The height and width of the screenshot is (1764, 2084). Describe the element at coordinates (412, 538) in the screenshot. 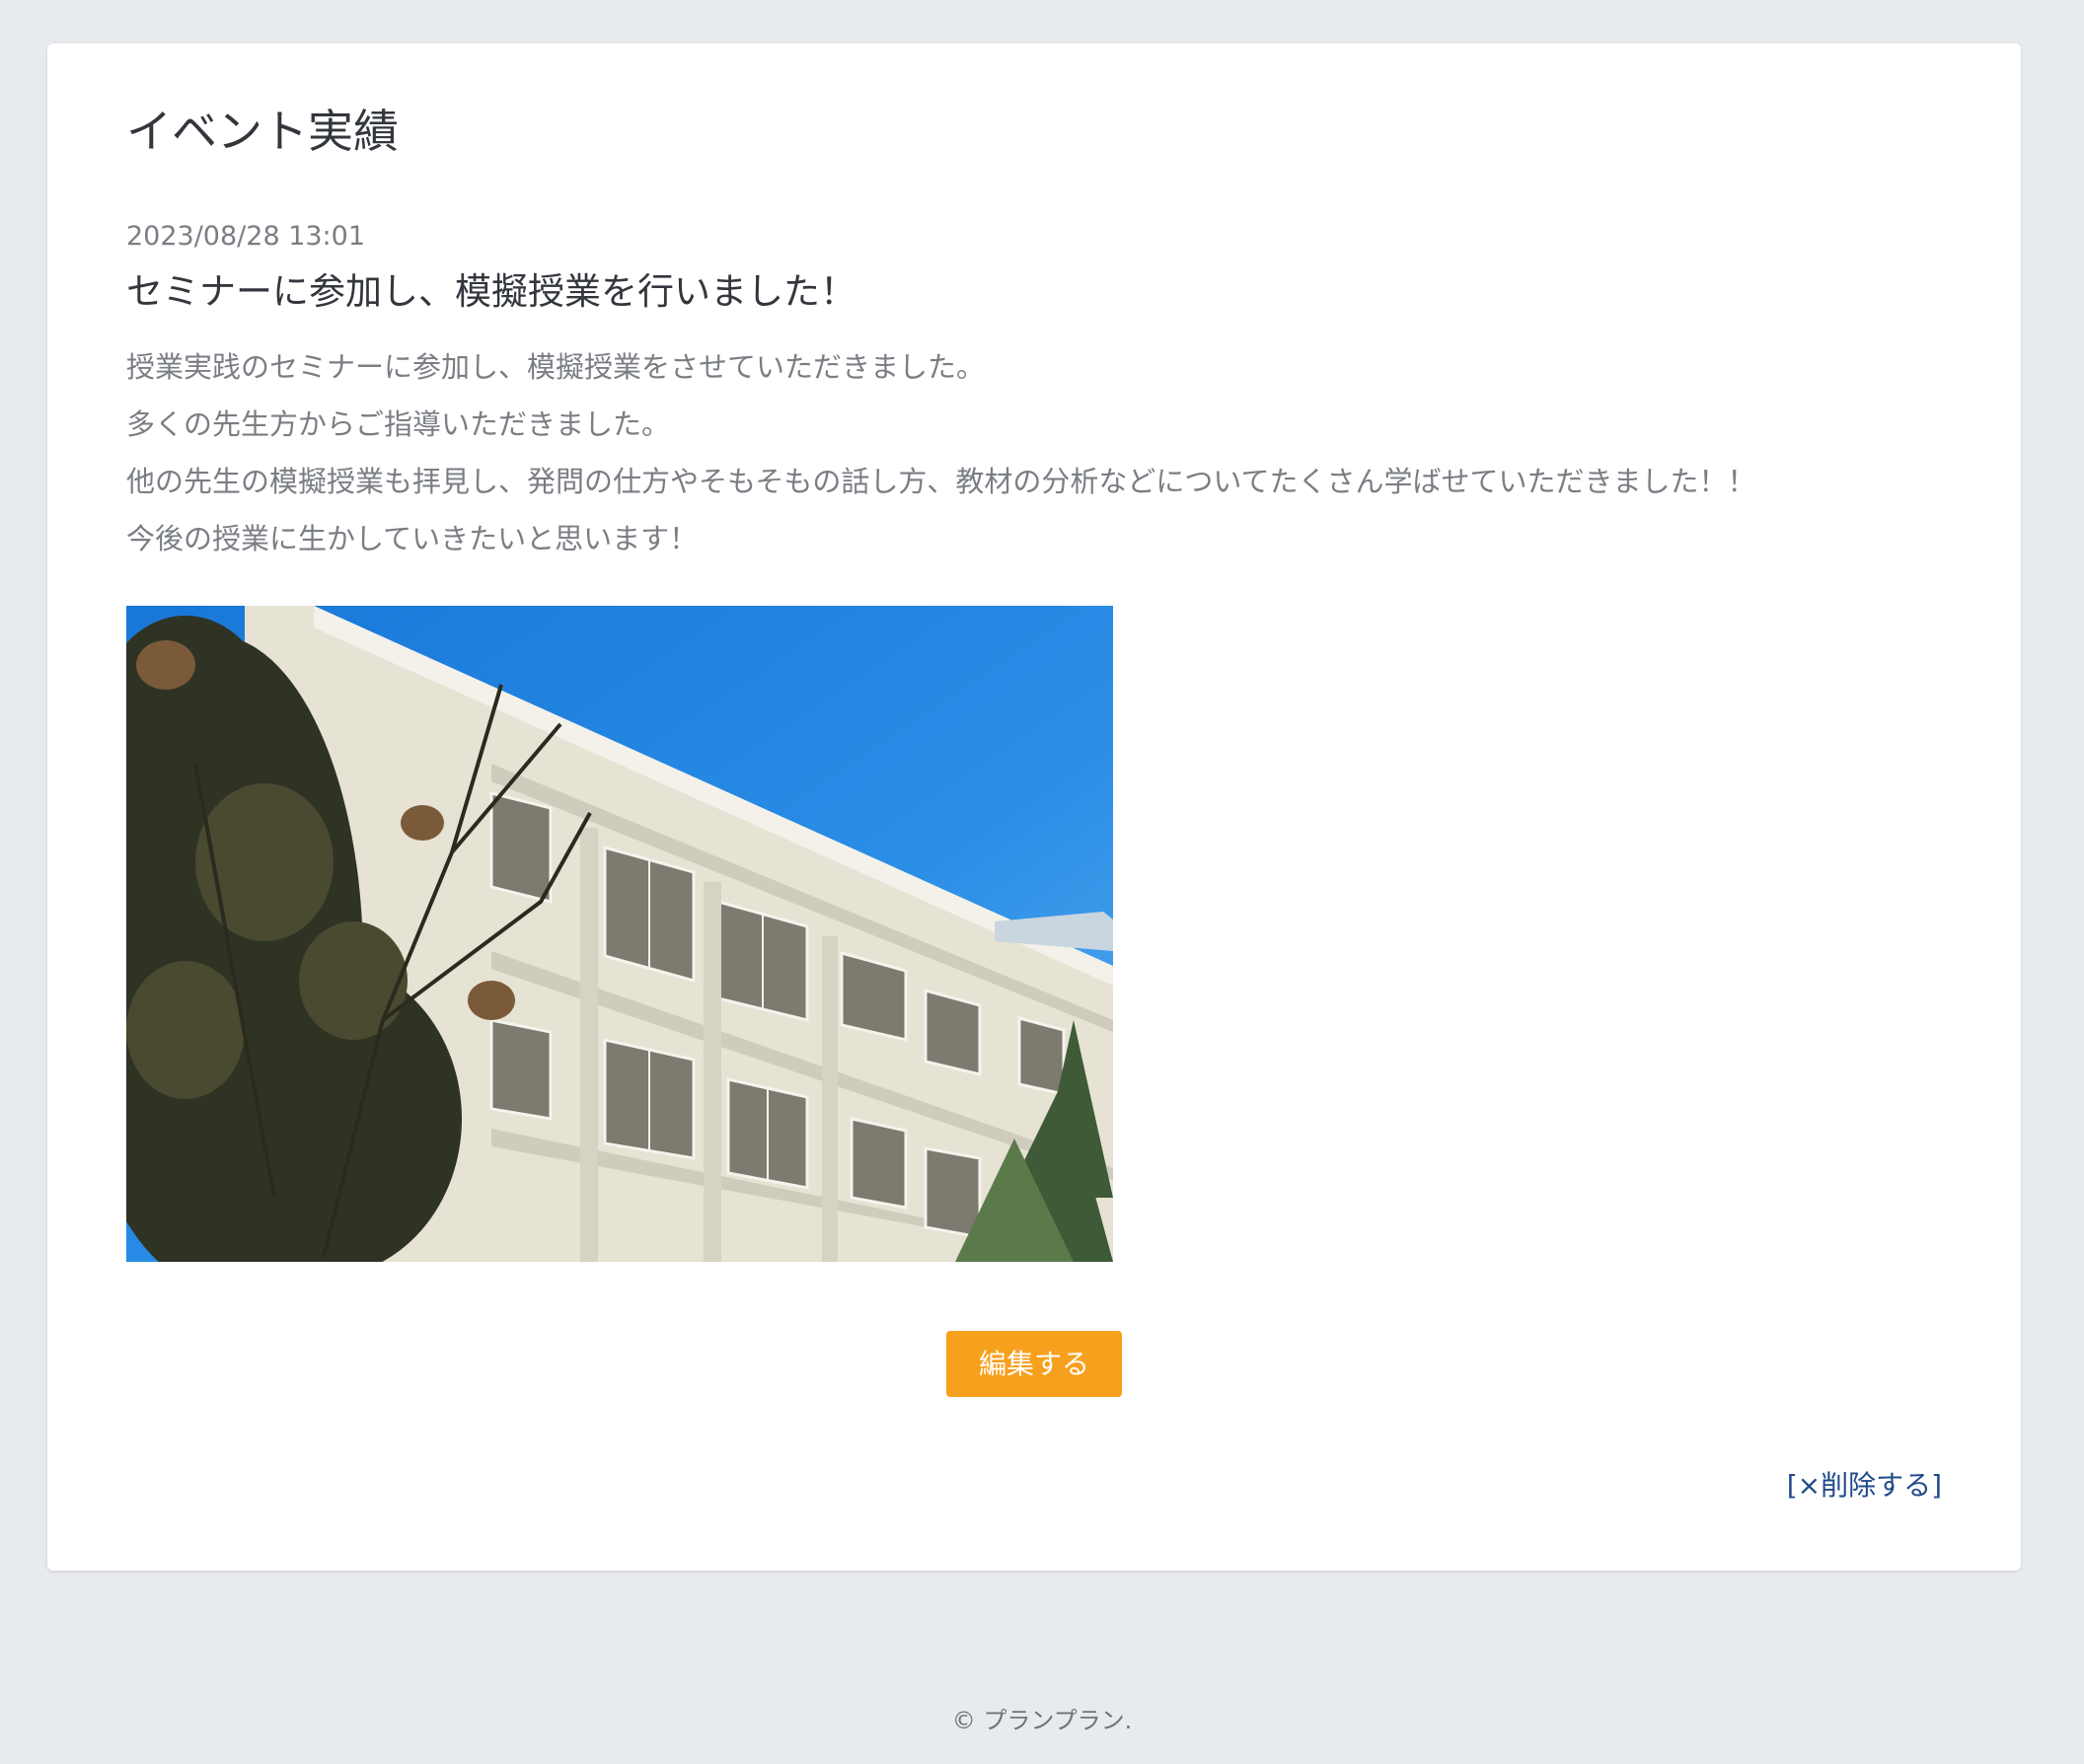

I see `post-body-line: 今後の授業に生かしていきたいと思います！` at that location.